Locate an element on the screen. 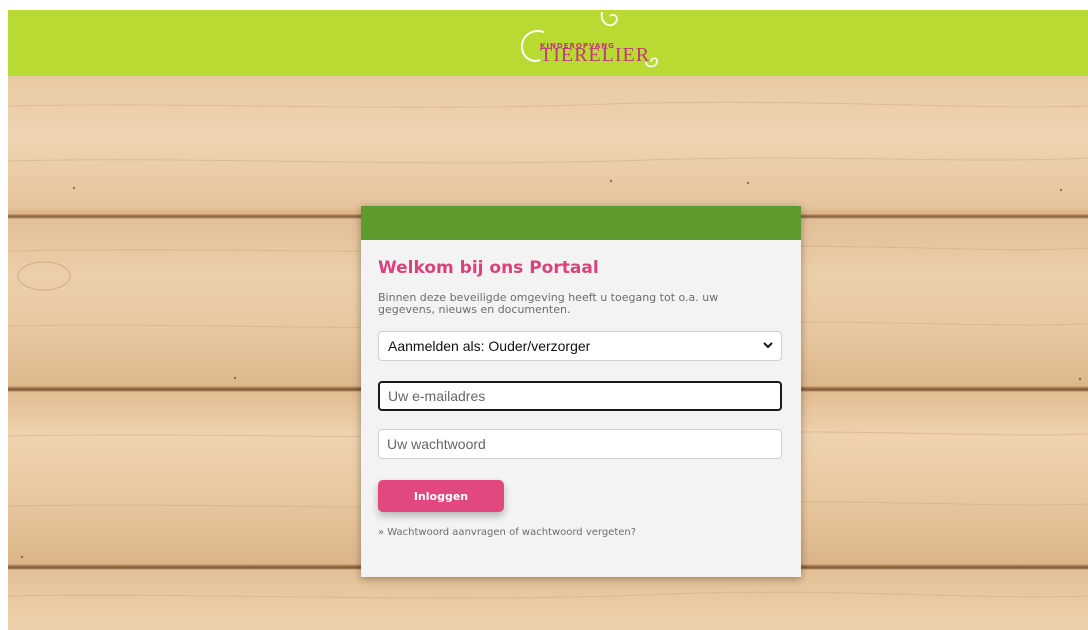 The image size is (1088, 630). role-select: Aanmelden als: Ouder/verzorger is located at coordinates (580, 346).